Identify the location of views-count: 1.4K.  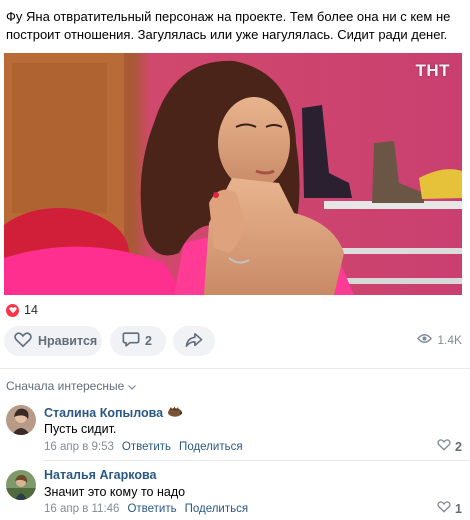
(449, 340).